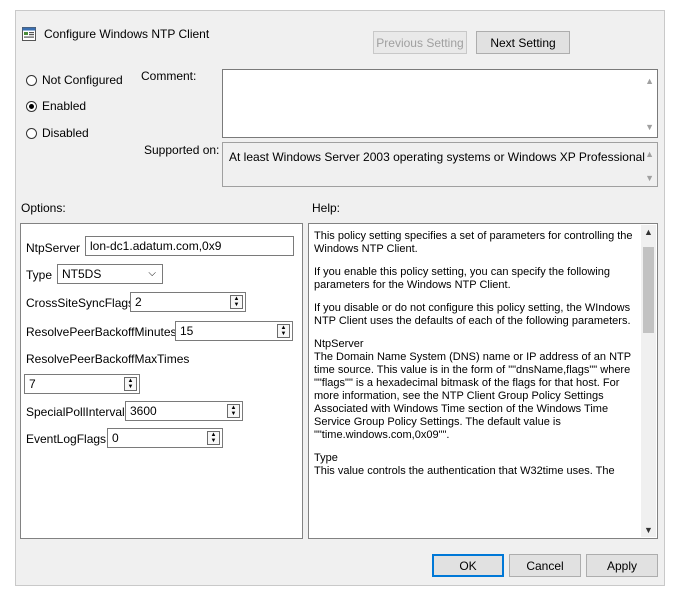 The height and width of the screenshot is (601, 700). Describe the element at coordinates (236, 302) in the screenshot. I see `crosssite-spinner: ▲ ▼` at that location.